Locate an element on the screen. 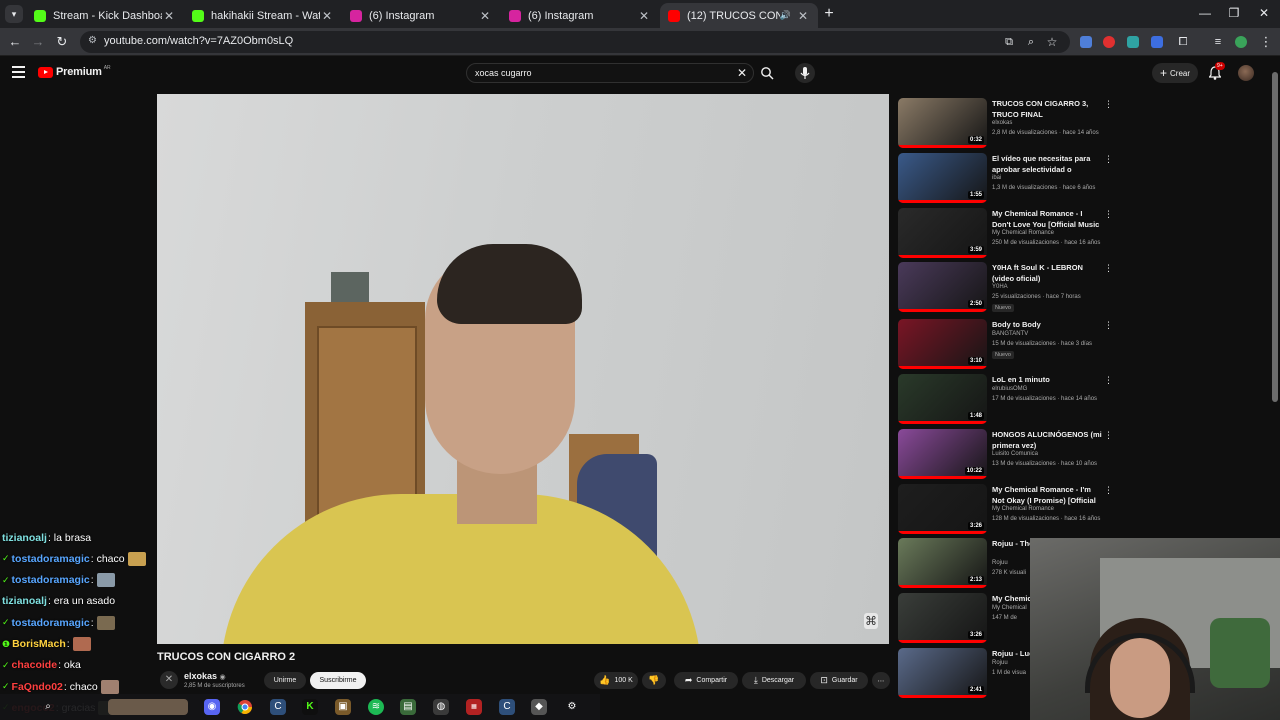  video-thumbnail: 1:55 is located at coordinates (942, 178).